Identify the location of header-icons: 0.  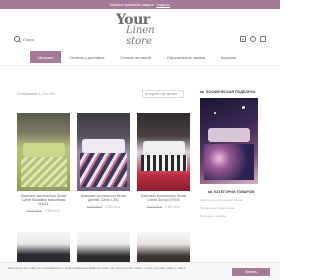
(253, 39).